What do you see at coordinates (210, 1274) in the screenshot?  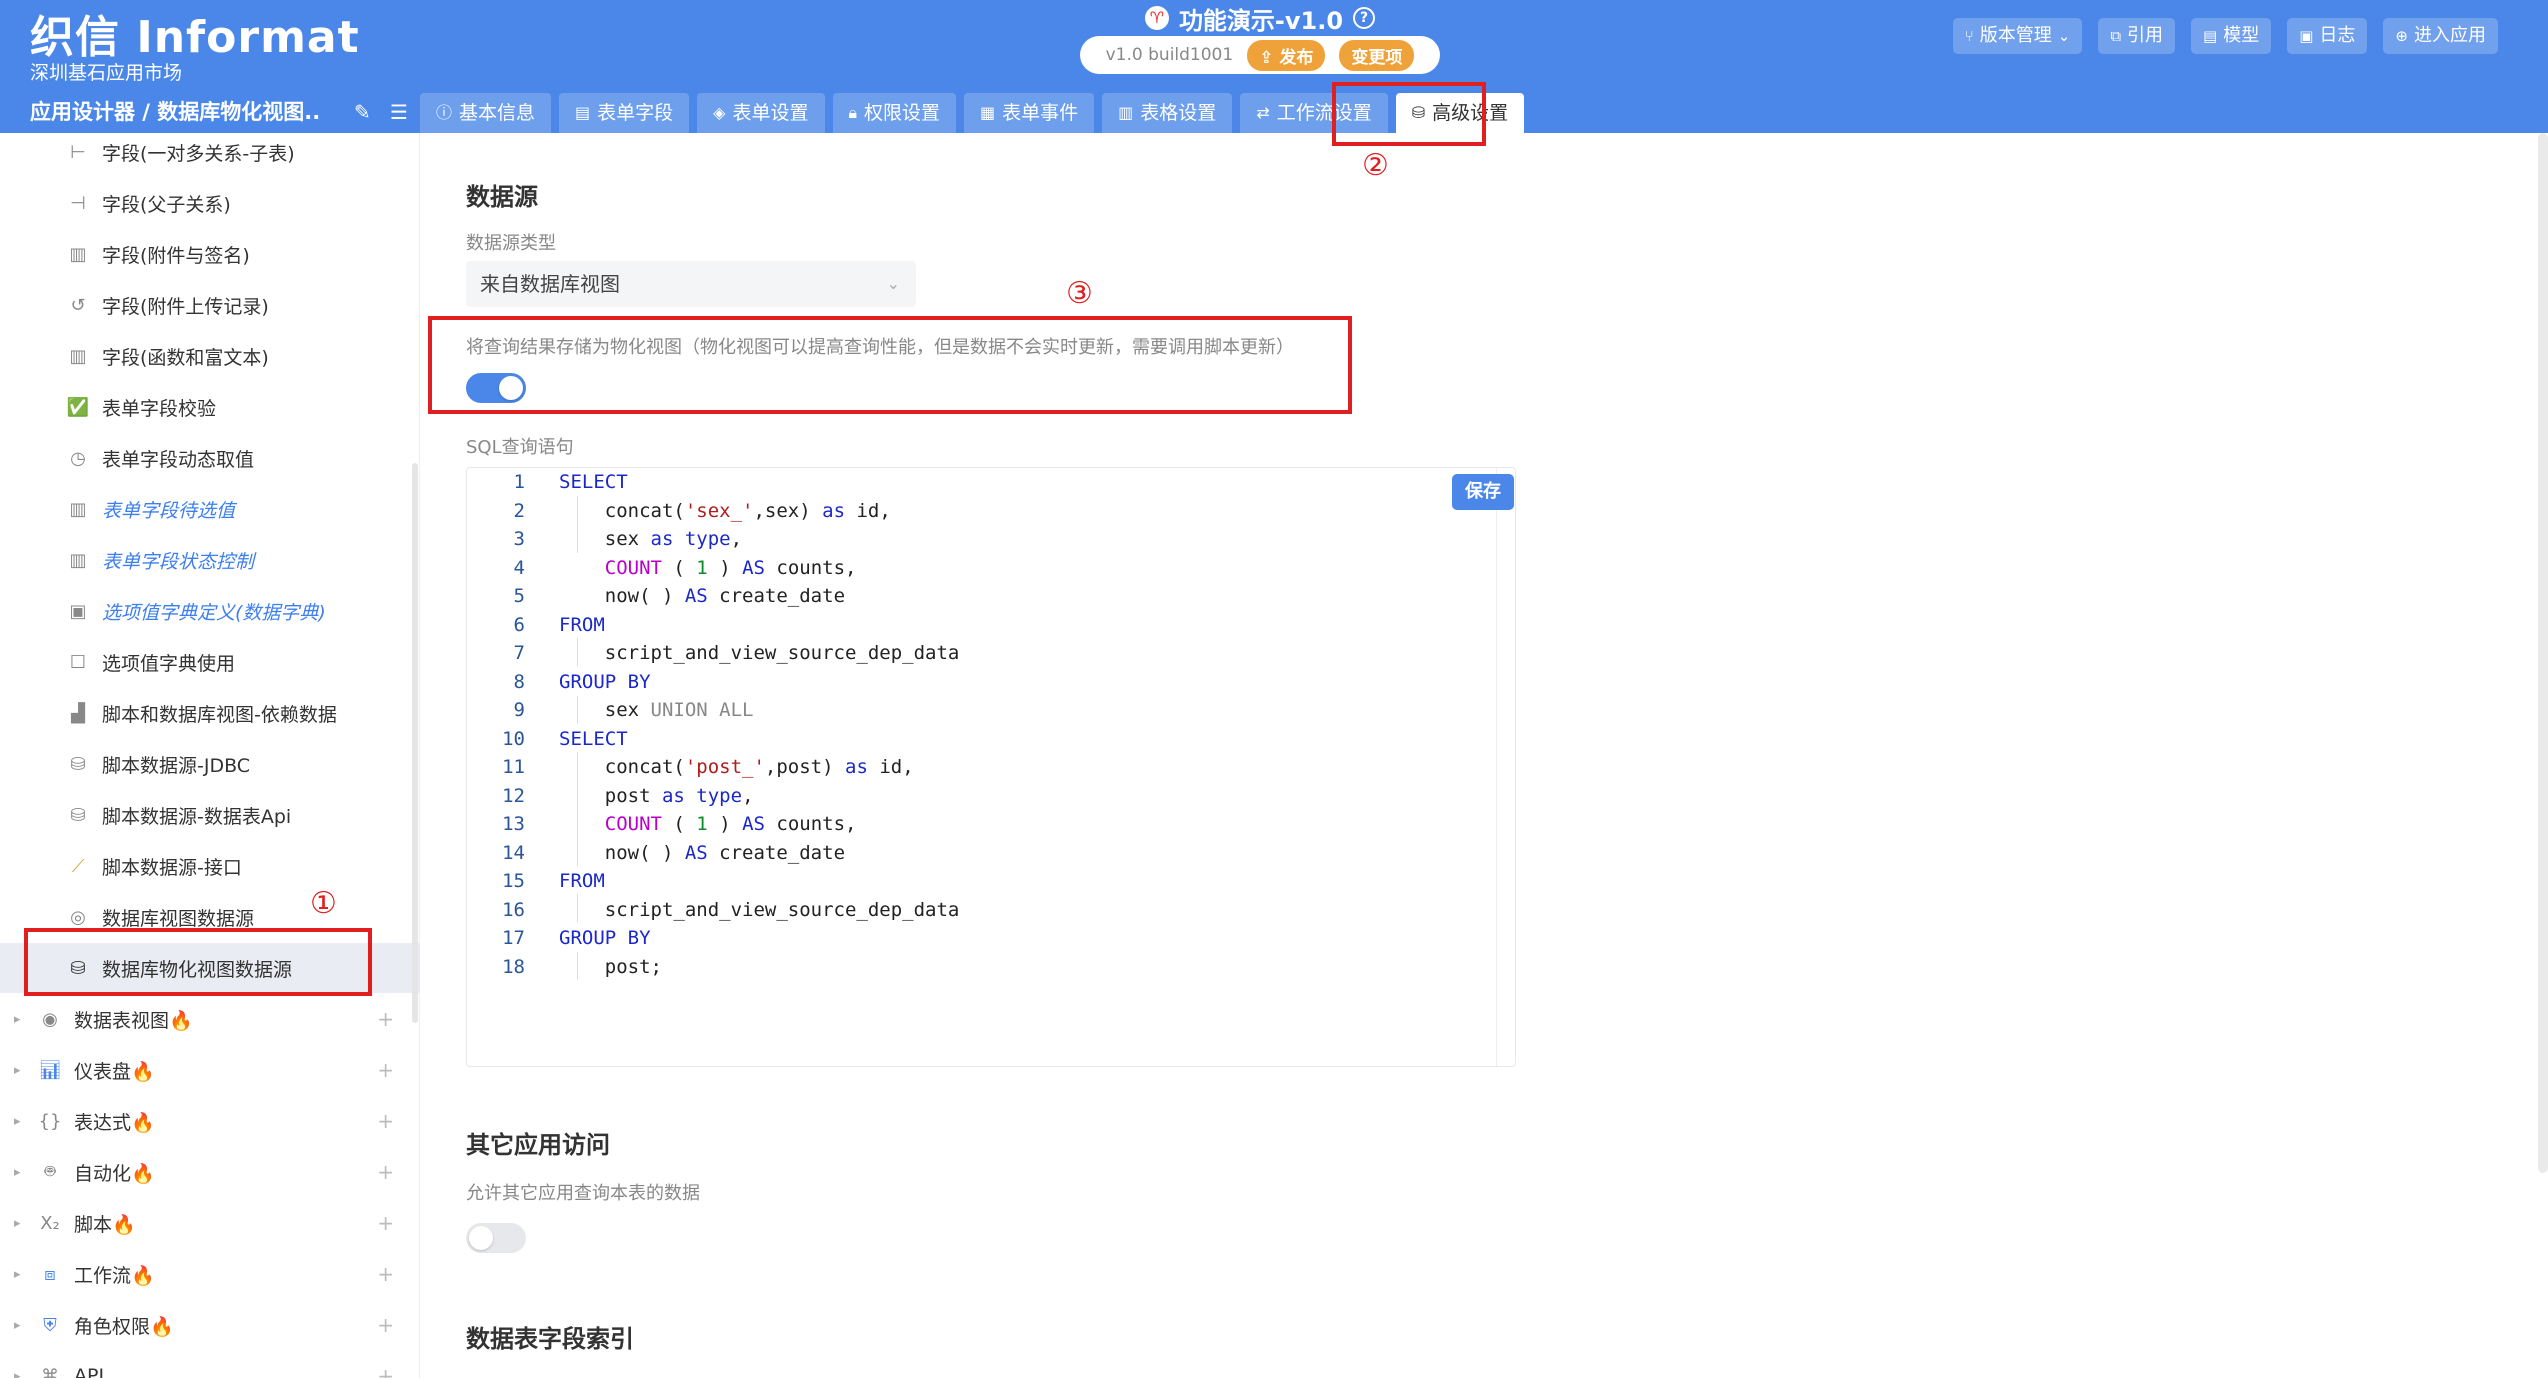 I see `sidebar-group: ▸ ⧈ 工作流🔥 +` at bounding box center [210, 1274].